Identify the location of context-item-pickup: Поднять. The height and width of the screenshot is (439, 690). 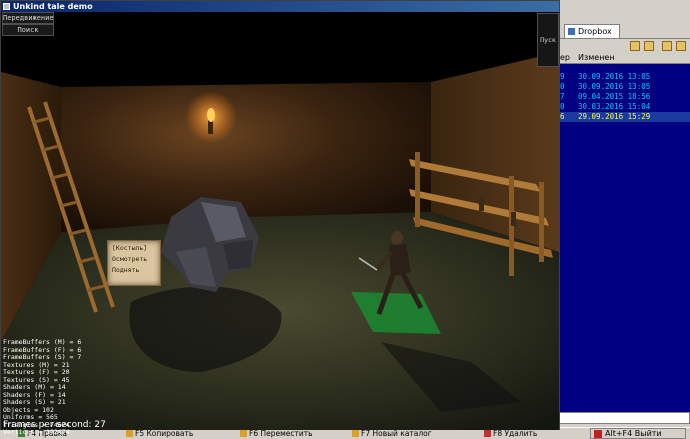
(135, 270).